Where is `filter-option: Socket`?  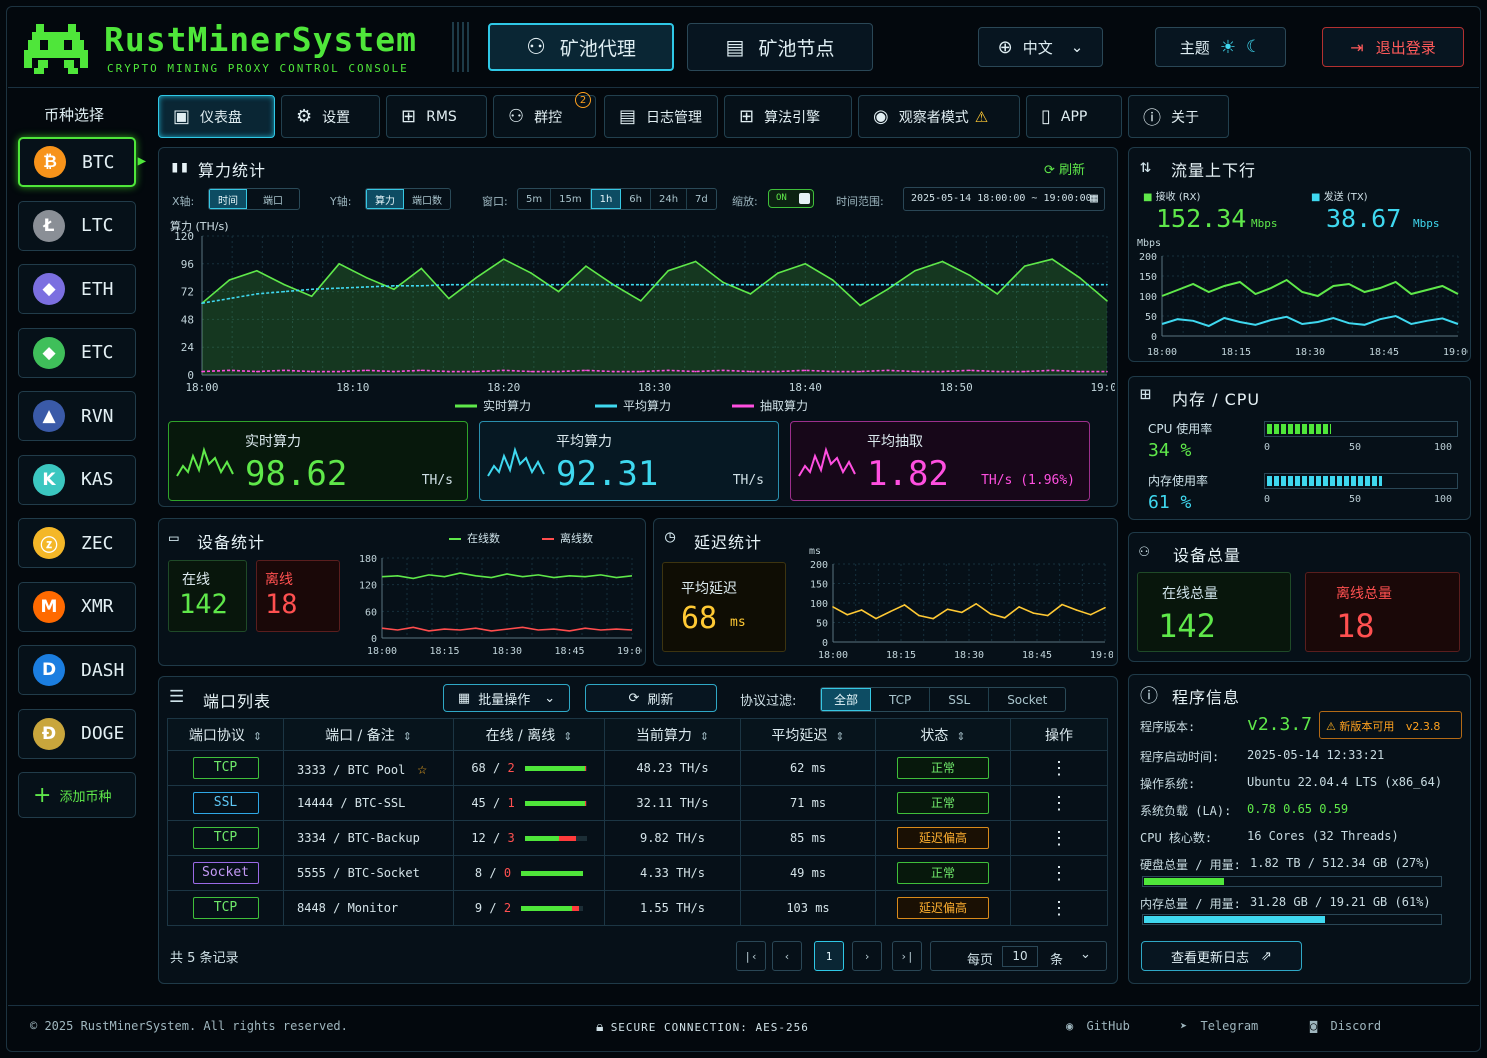
filter-option: Socket is located at coordinates (1027, 699).